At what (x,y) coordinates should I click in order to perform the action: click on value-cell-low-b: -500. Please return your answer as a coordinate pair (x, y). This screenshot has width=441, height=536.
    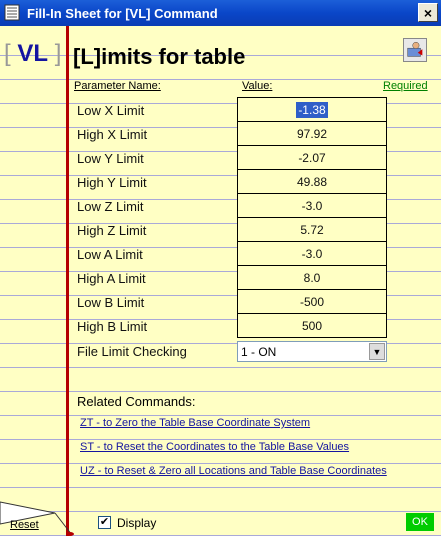
    Looking at the image, I should click on (312, 301).